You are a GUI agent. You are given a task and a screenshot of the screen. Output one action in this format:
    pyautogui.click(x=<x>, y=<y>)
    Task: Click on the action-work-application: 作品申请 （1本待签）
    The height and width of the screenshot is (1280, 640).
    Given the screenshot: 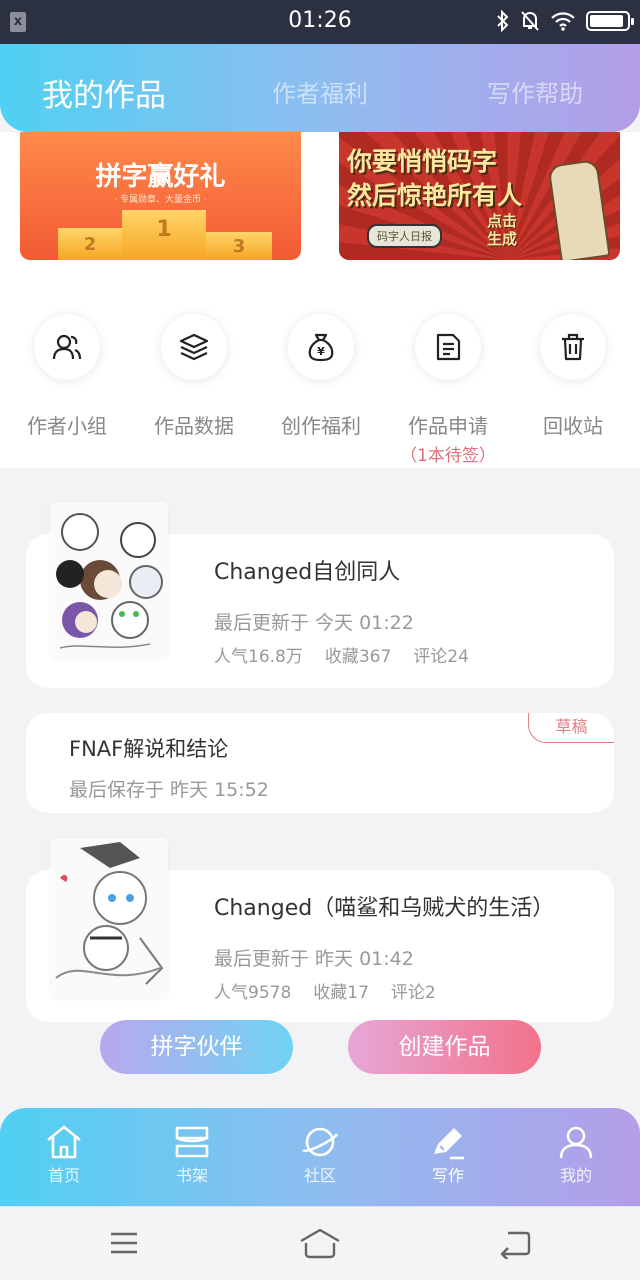 What is the action you would take?
    pyautogui.click(x=448, y=390)
    